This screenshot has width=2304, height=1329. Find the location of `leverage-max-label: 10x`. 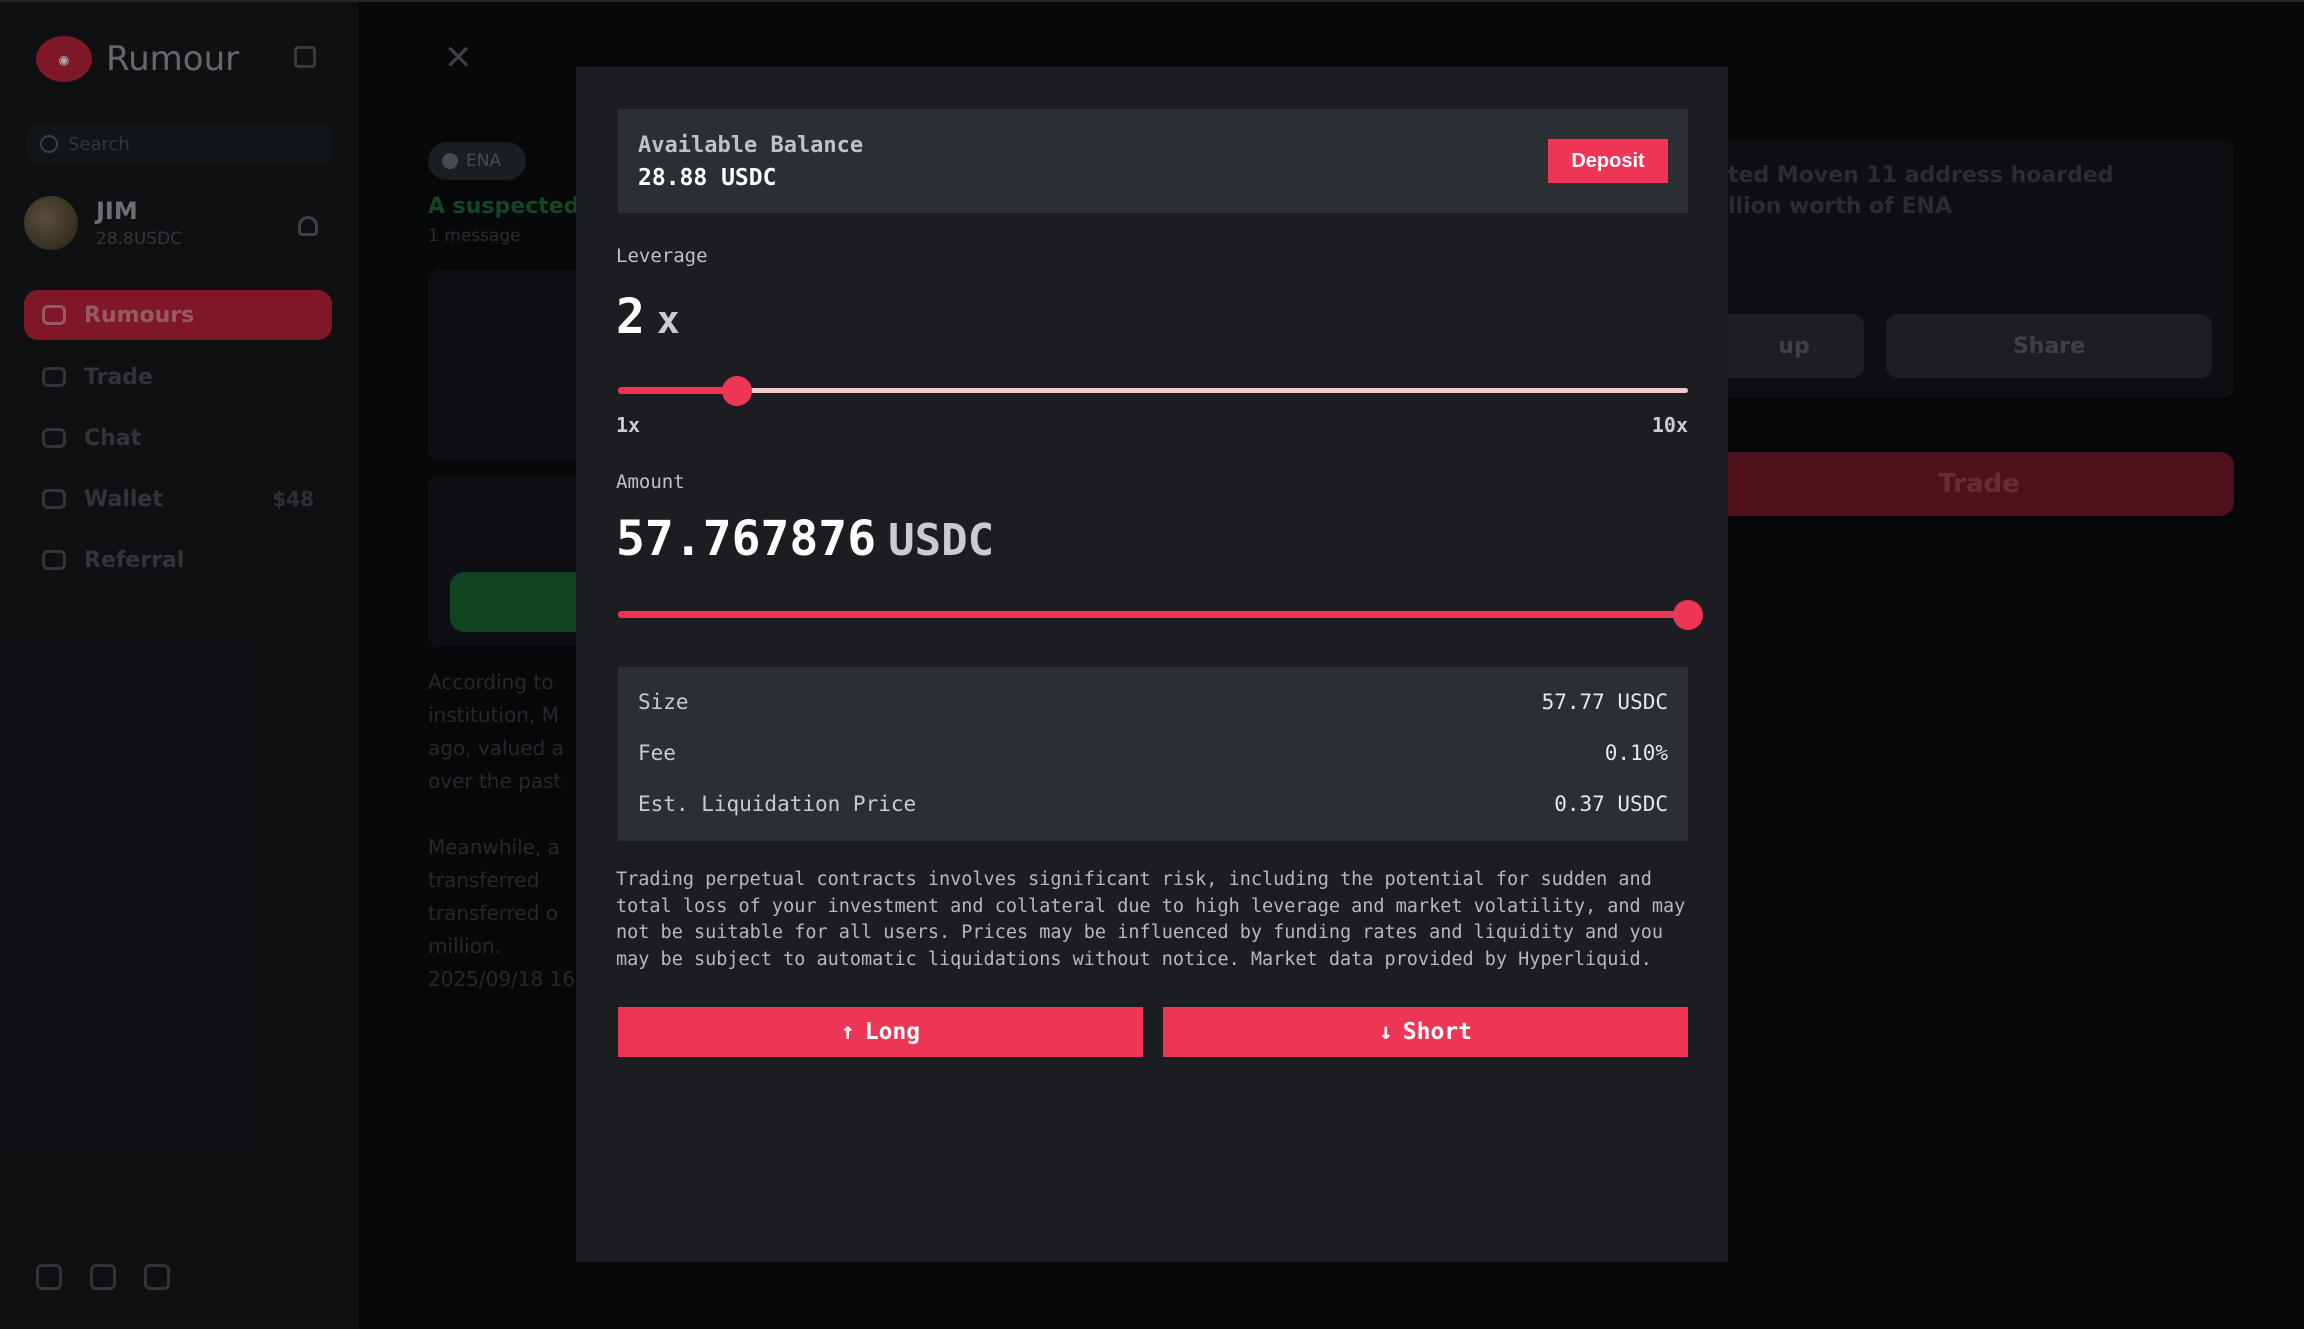

leverage-max-label: 10x is located at coordinates (1669, 425).